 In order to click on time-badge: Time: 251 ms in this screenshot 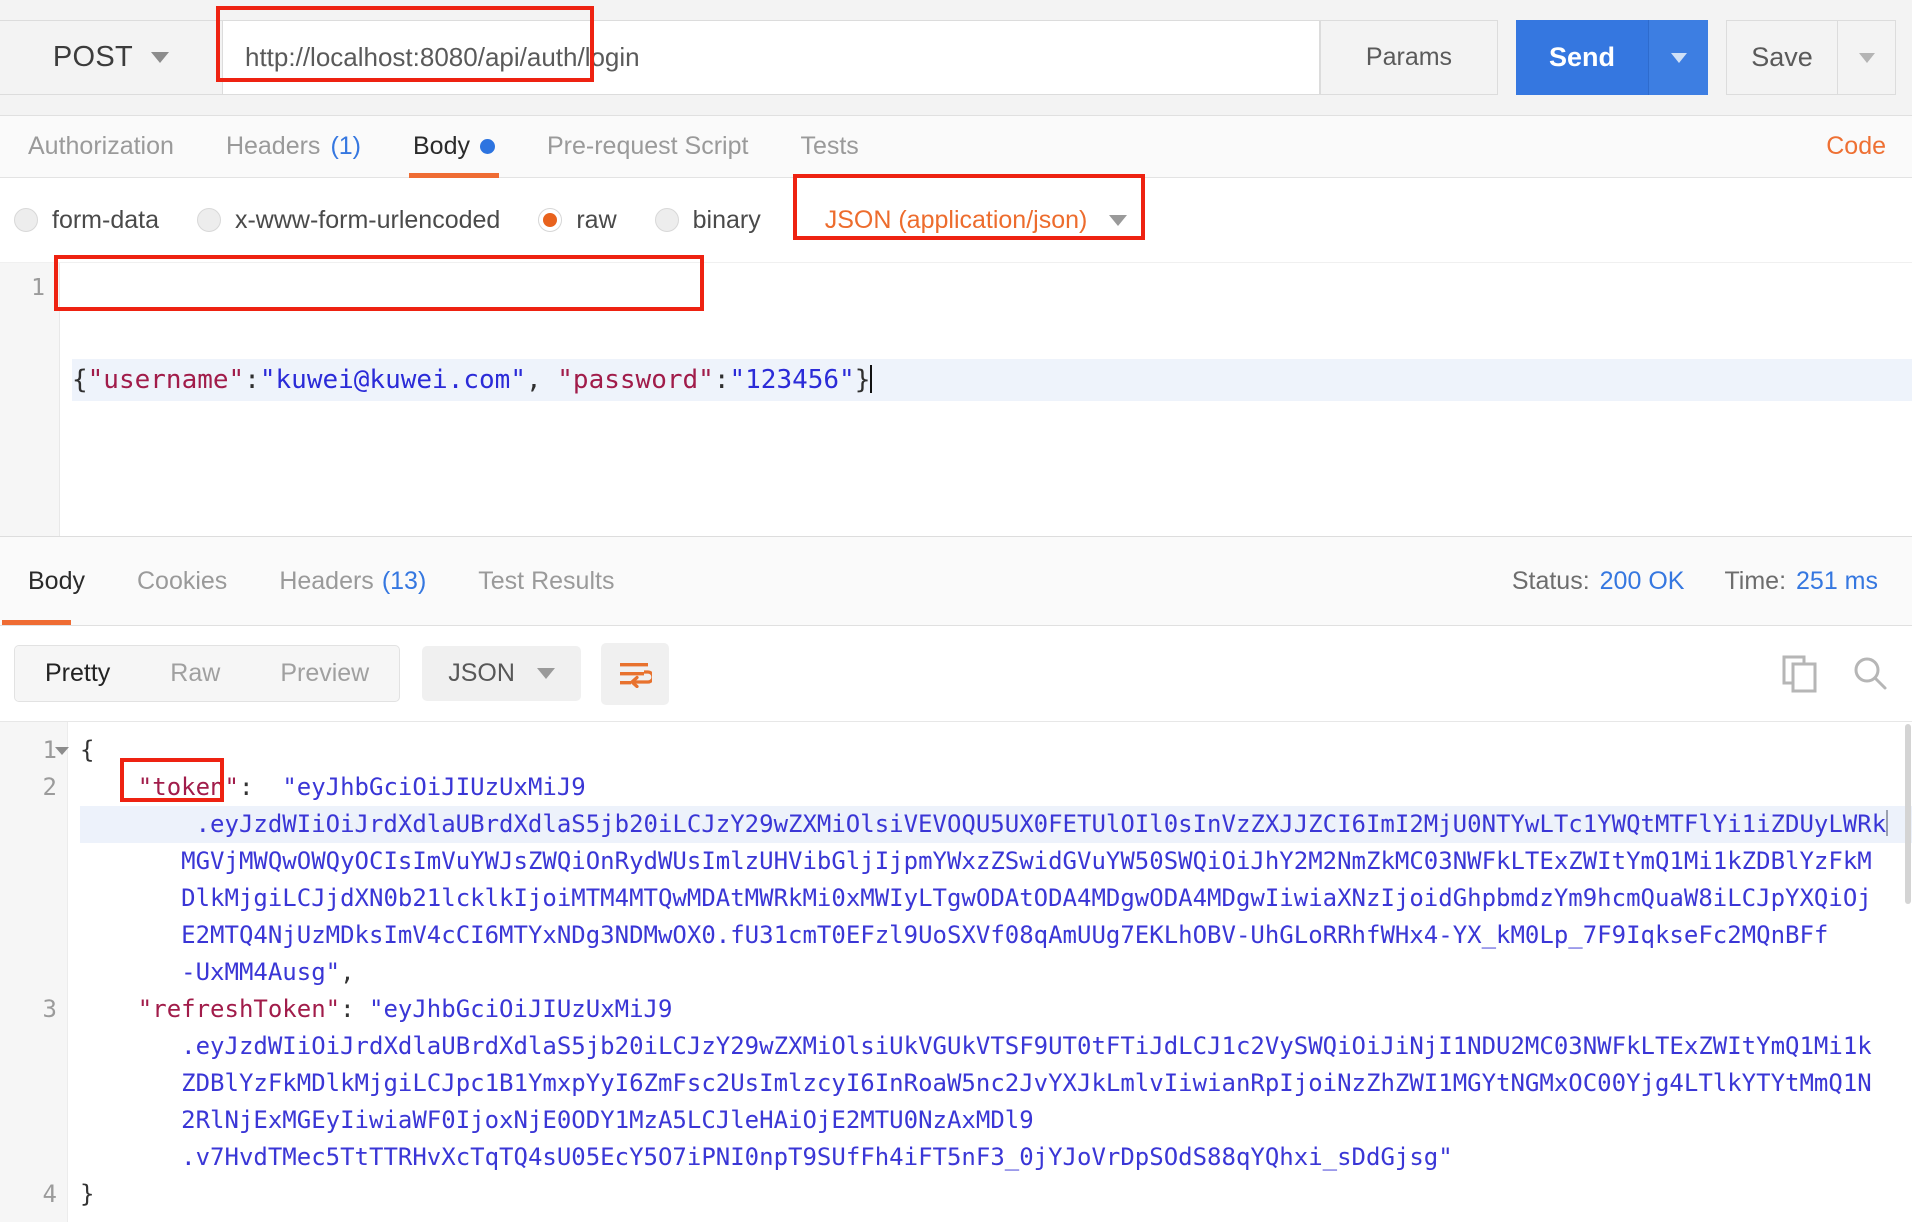, I will do `click(1801, 581)`.